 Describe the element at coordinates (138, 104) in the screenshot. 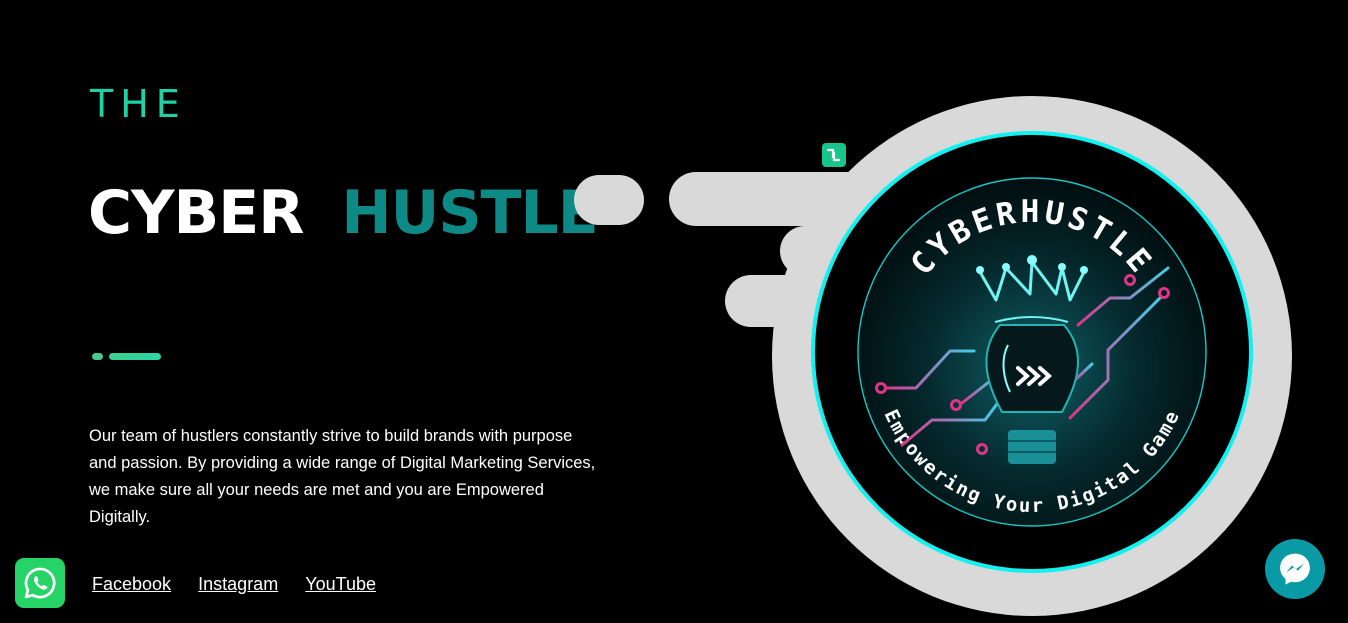

I see `hero-kicker: THE` at that location.